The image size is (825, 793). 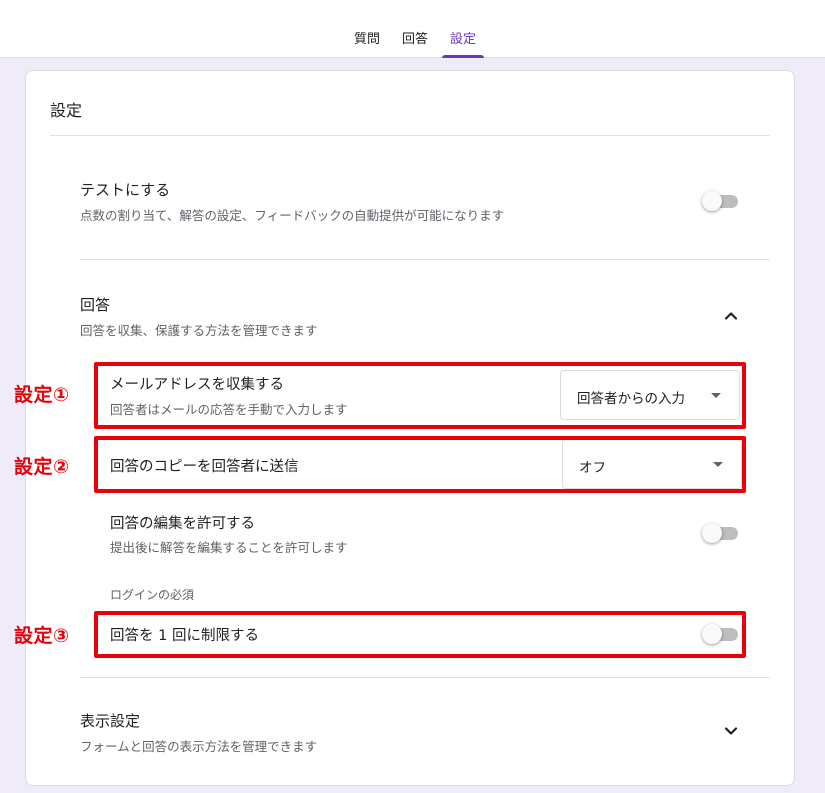 I want to click on annotation-label-1: 設定①, so click(x=42, y=395).